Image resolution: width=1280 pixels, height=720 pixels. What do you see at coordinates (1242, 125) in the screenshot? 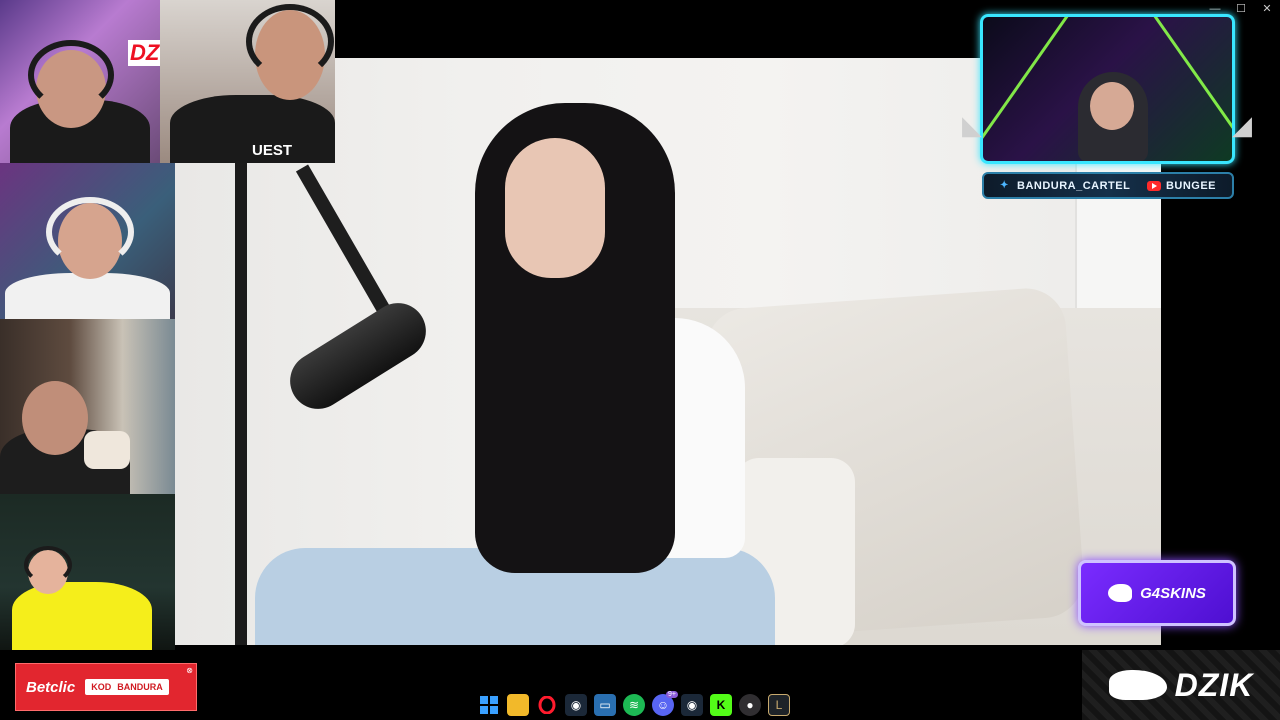
I see `dragon-right-icon: ◢` at bounding box center [1242, 125].